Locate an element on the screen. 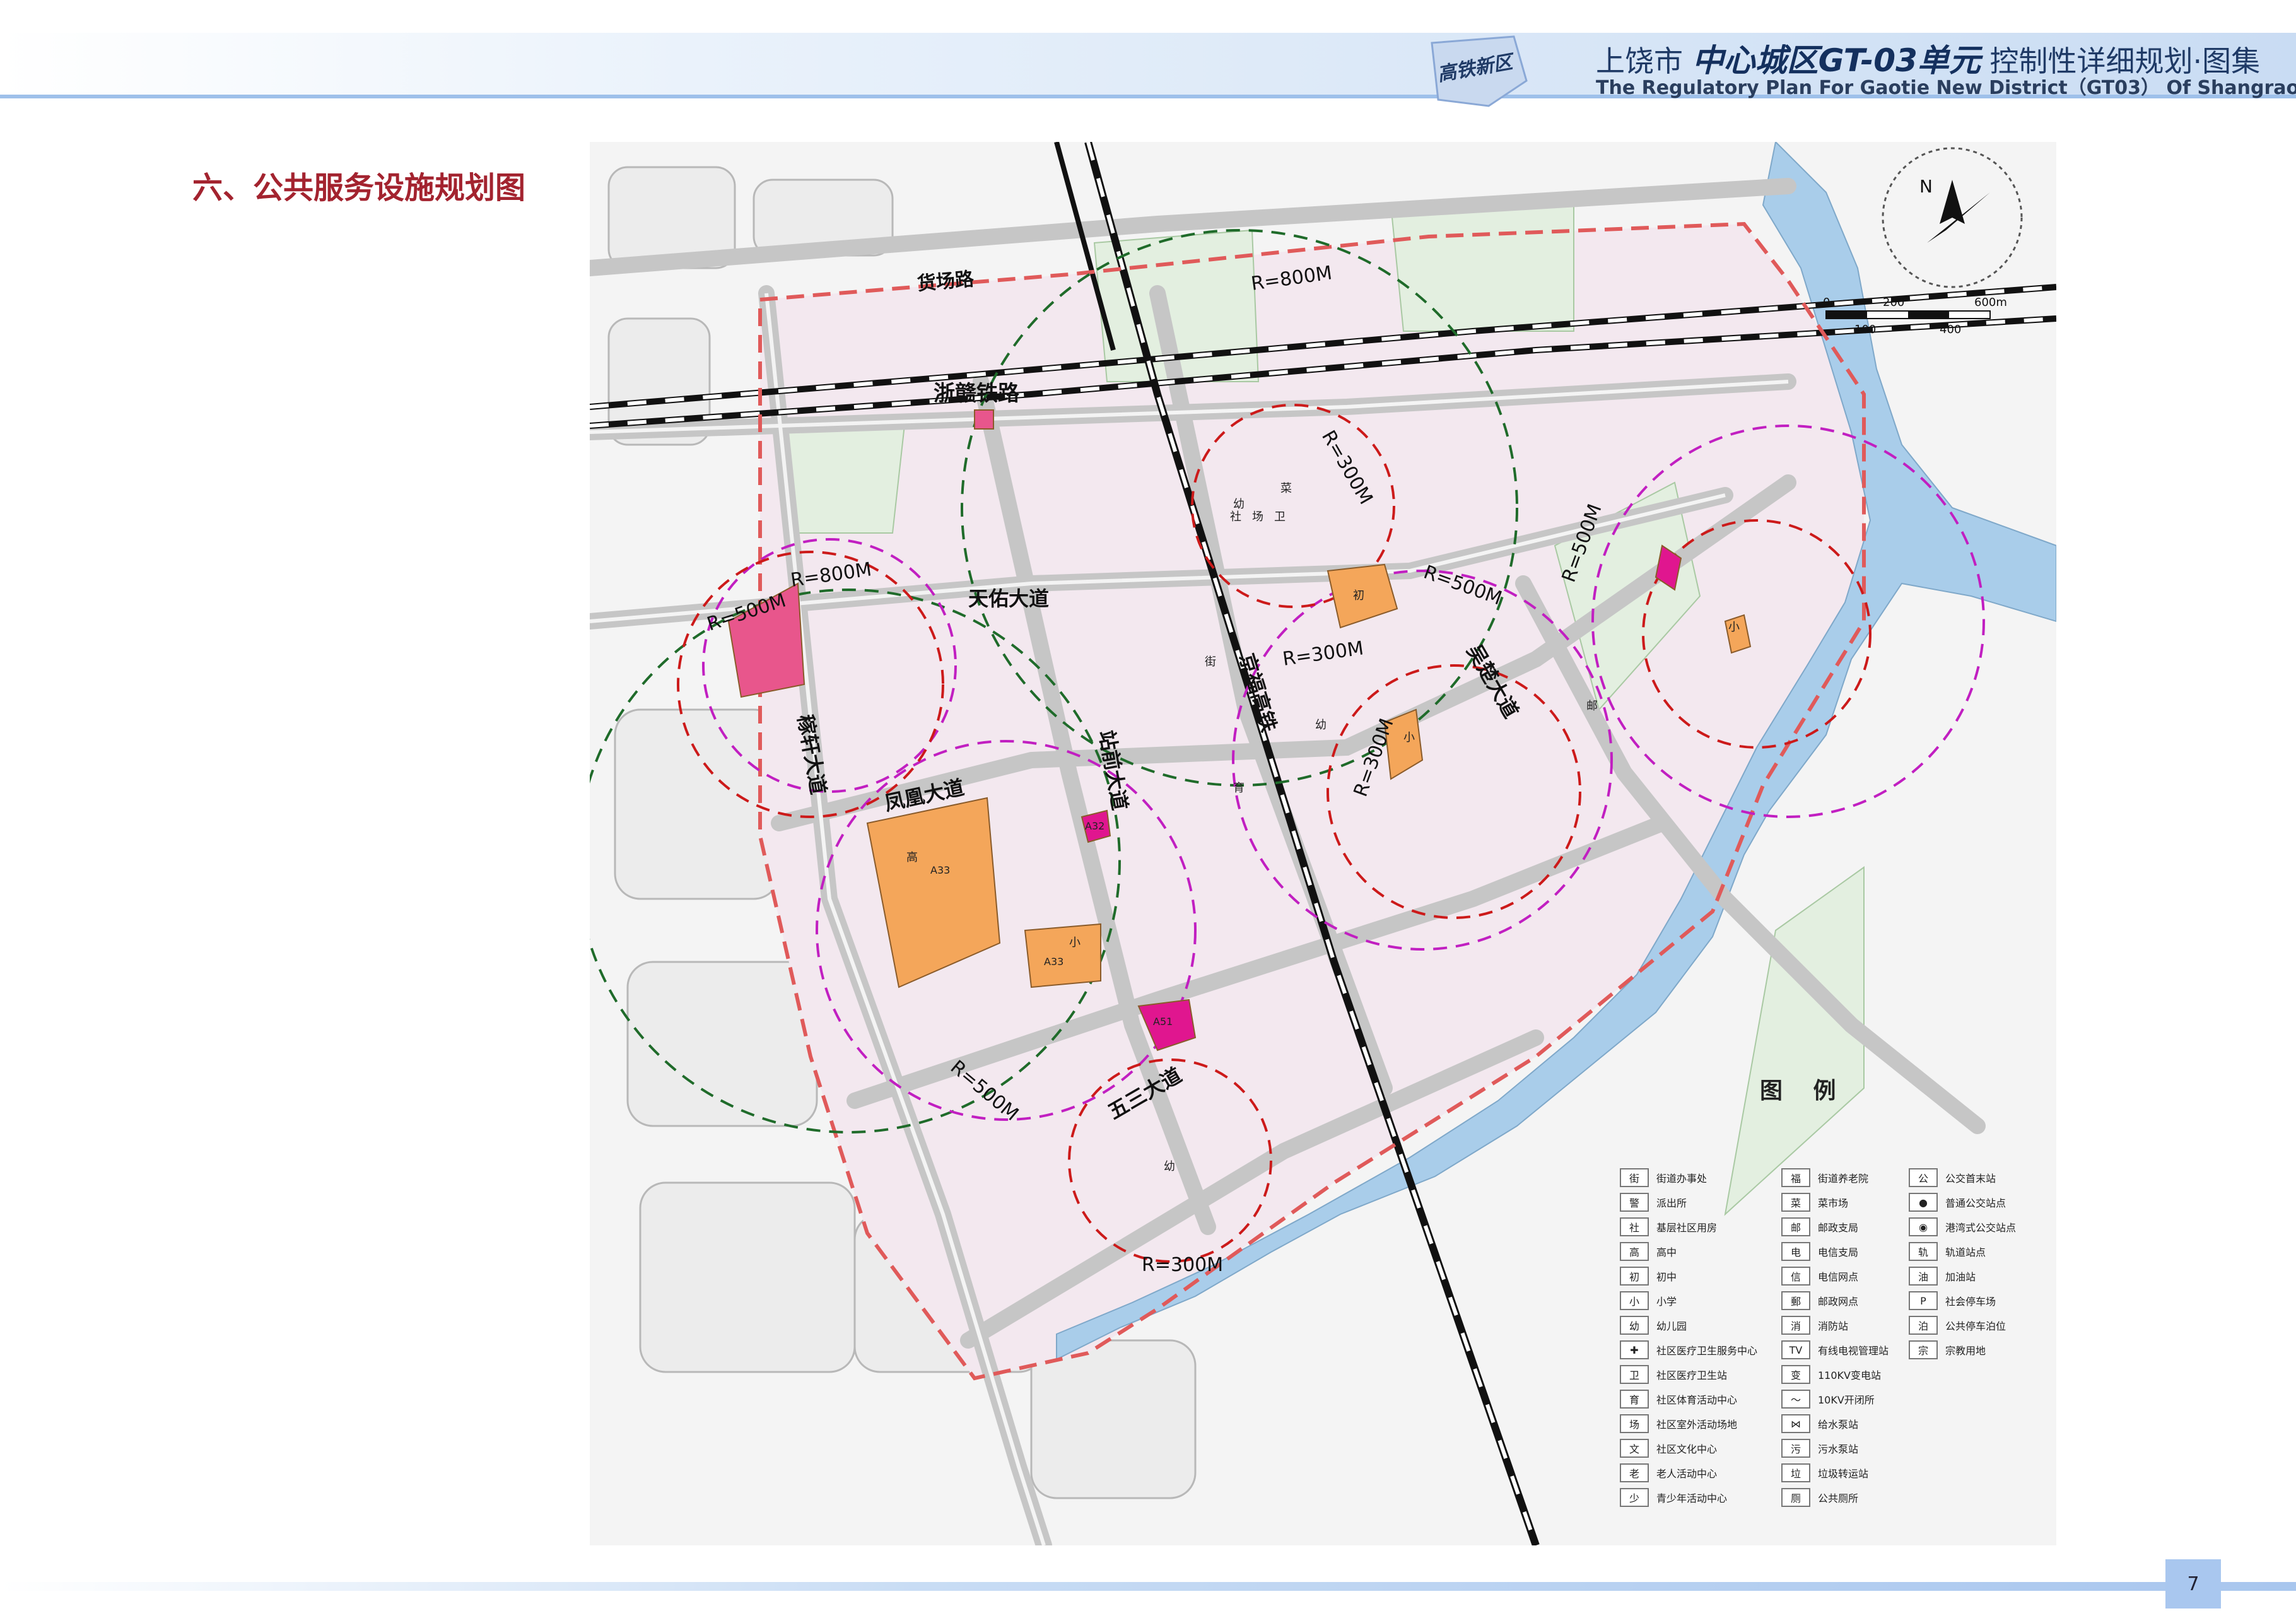  legend-label: 邮政网点 is located at coordinates (1839, 1302).